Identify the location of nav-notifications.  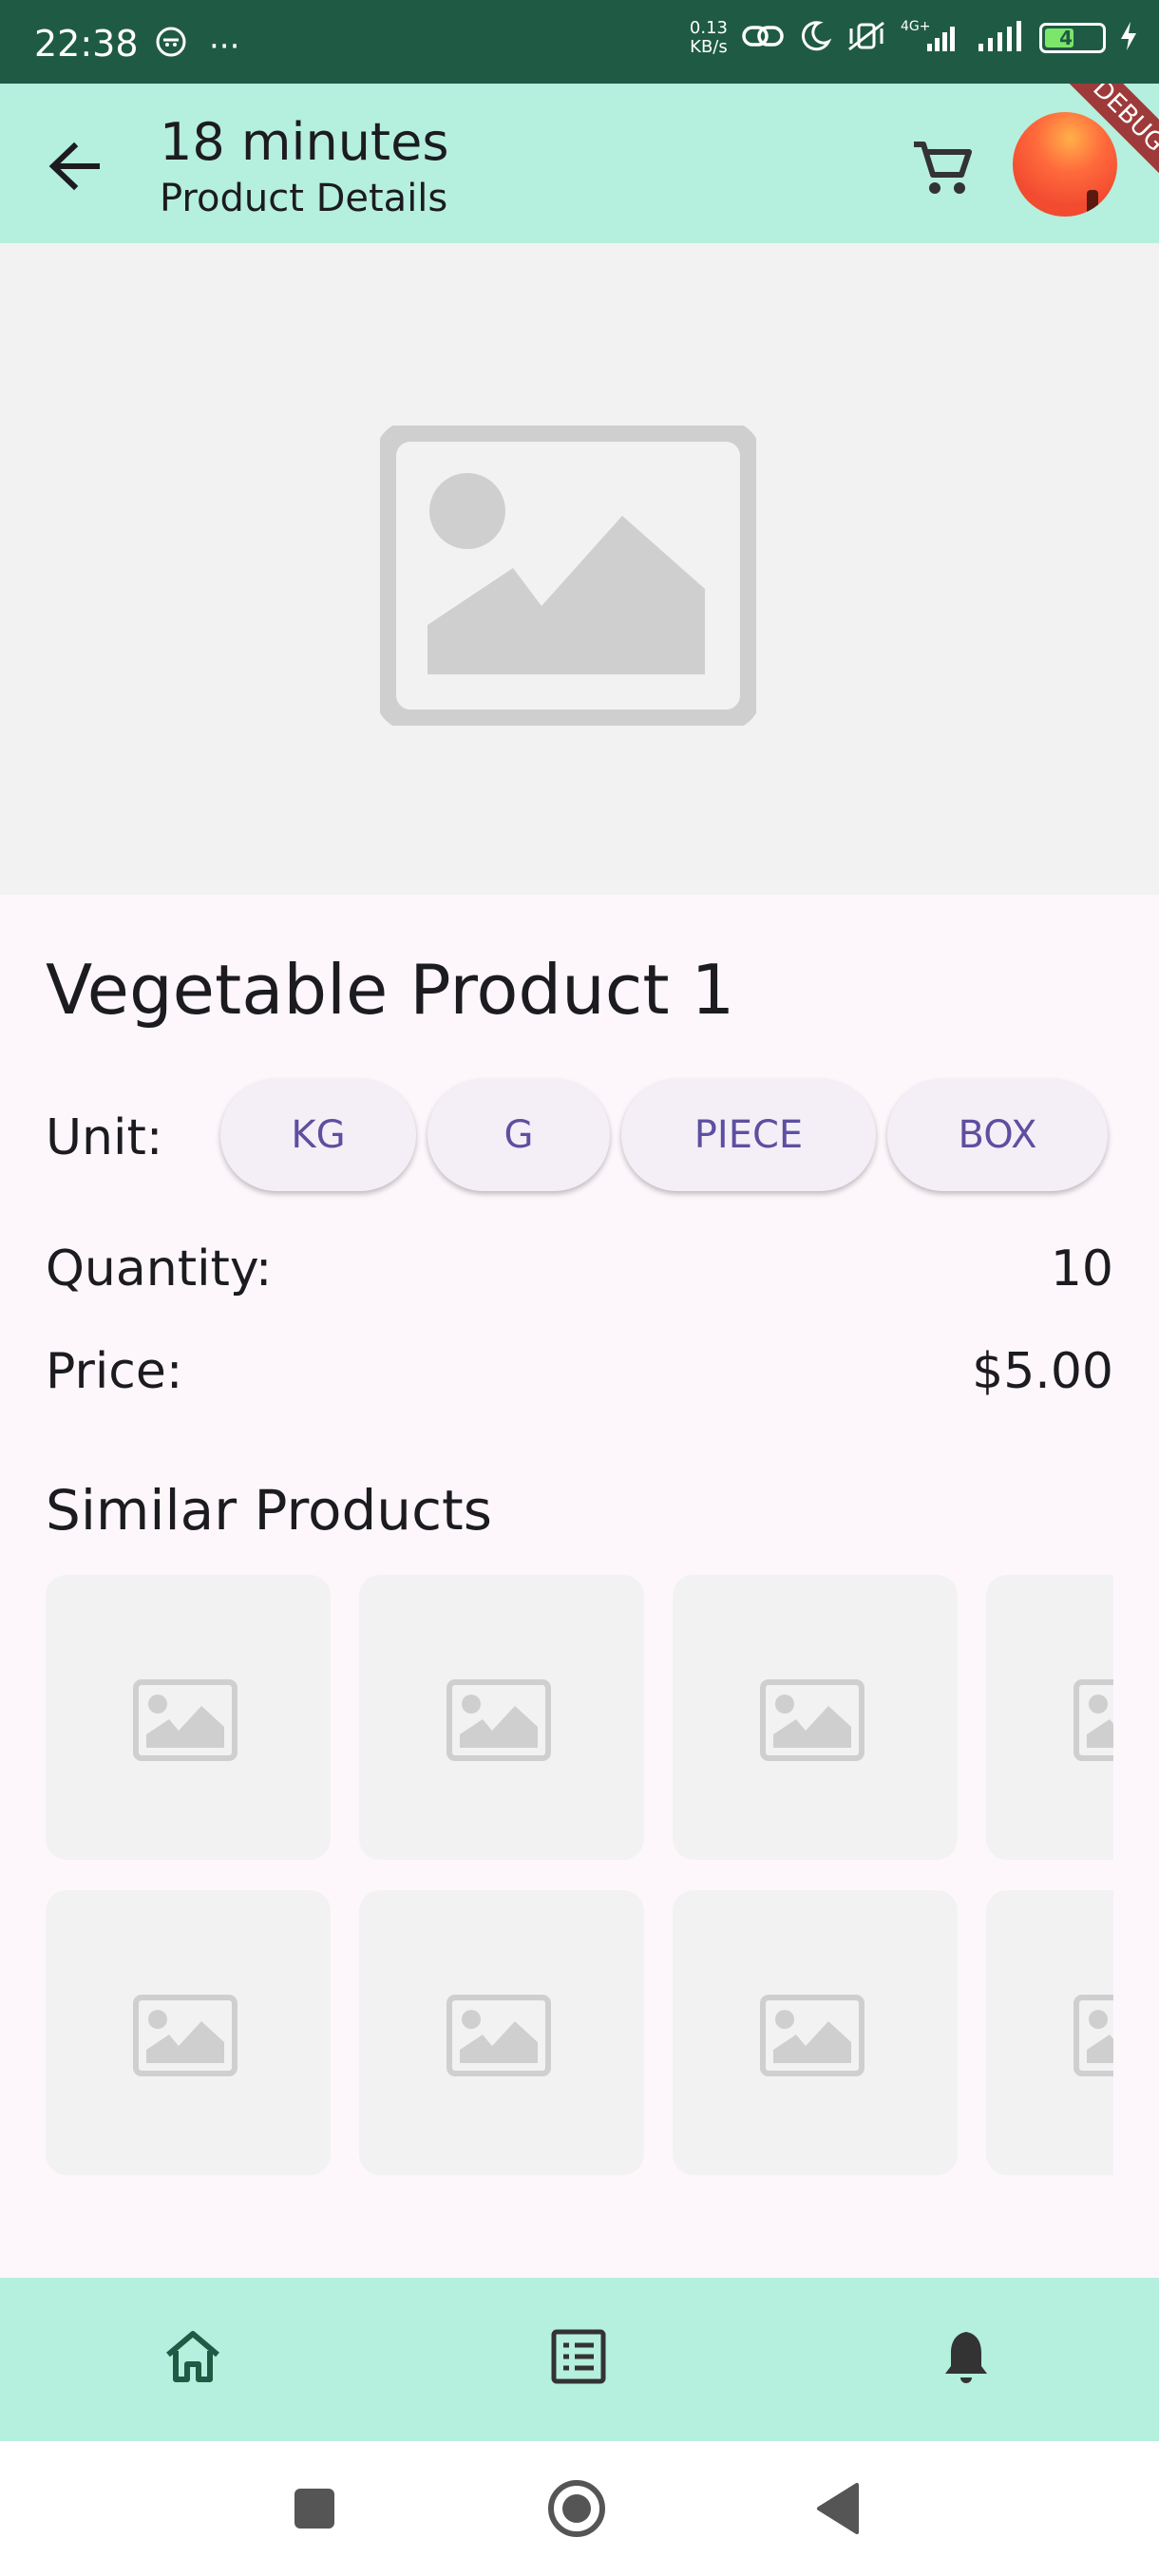
(966, 2356).